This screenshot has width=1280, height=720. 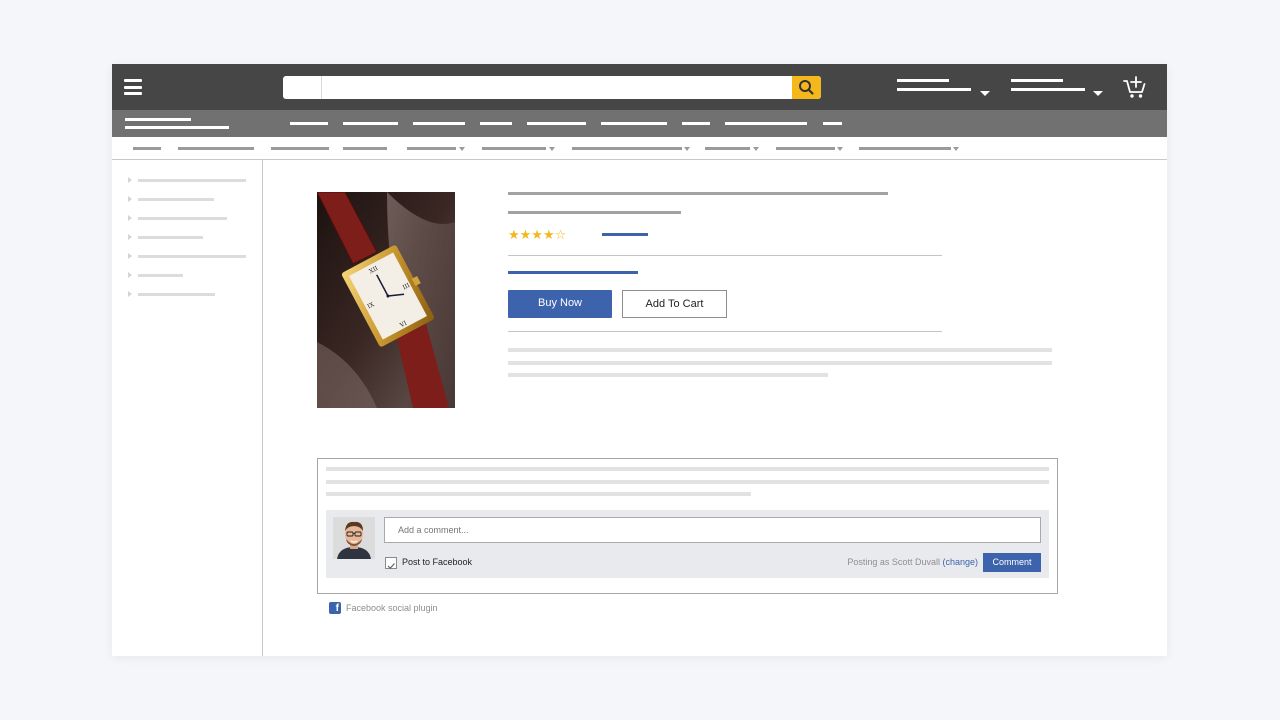 What do you see at coordinates (712, 530) in the screenshot?
I see `comment-input` at bounding box center [712, 530].